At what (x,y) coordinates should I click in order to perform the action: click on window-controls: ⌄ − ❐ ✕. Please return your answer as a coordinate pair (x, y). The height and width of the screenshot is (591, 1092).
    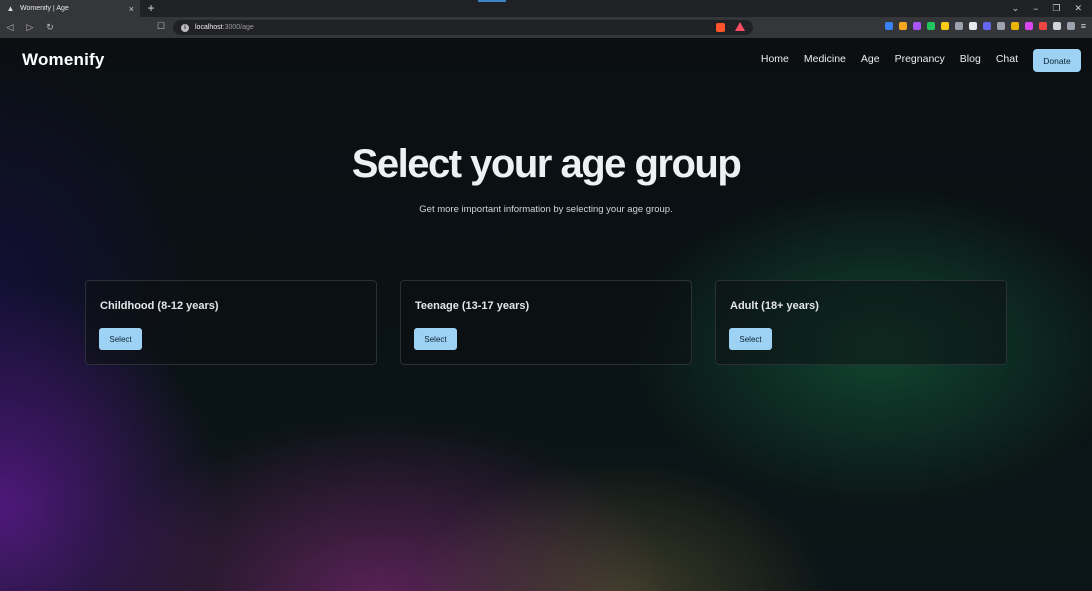
    Looking at the image, I should click on (1050, 8).